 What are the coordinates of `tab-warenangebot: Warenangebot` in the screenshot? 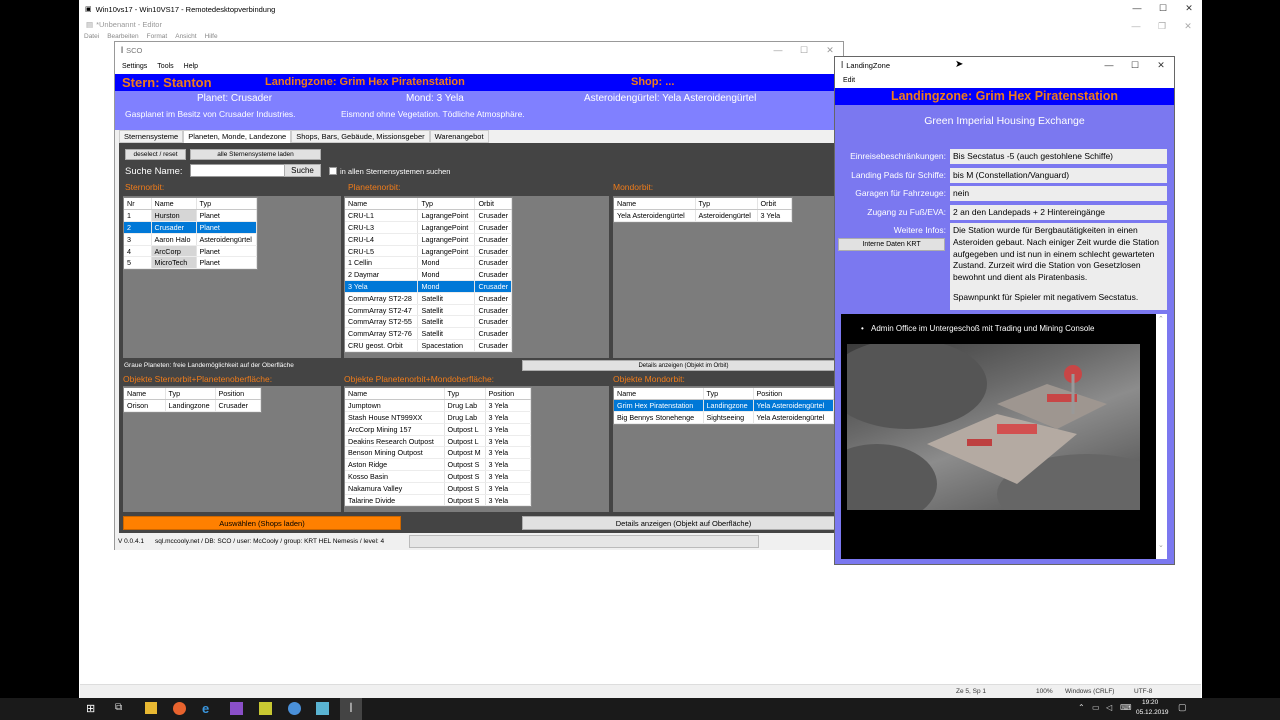 It's located at (459, 136).